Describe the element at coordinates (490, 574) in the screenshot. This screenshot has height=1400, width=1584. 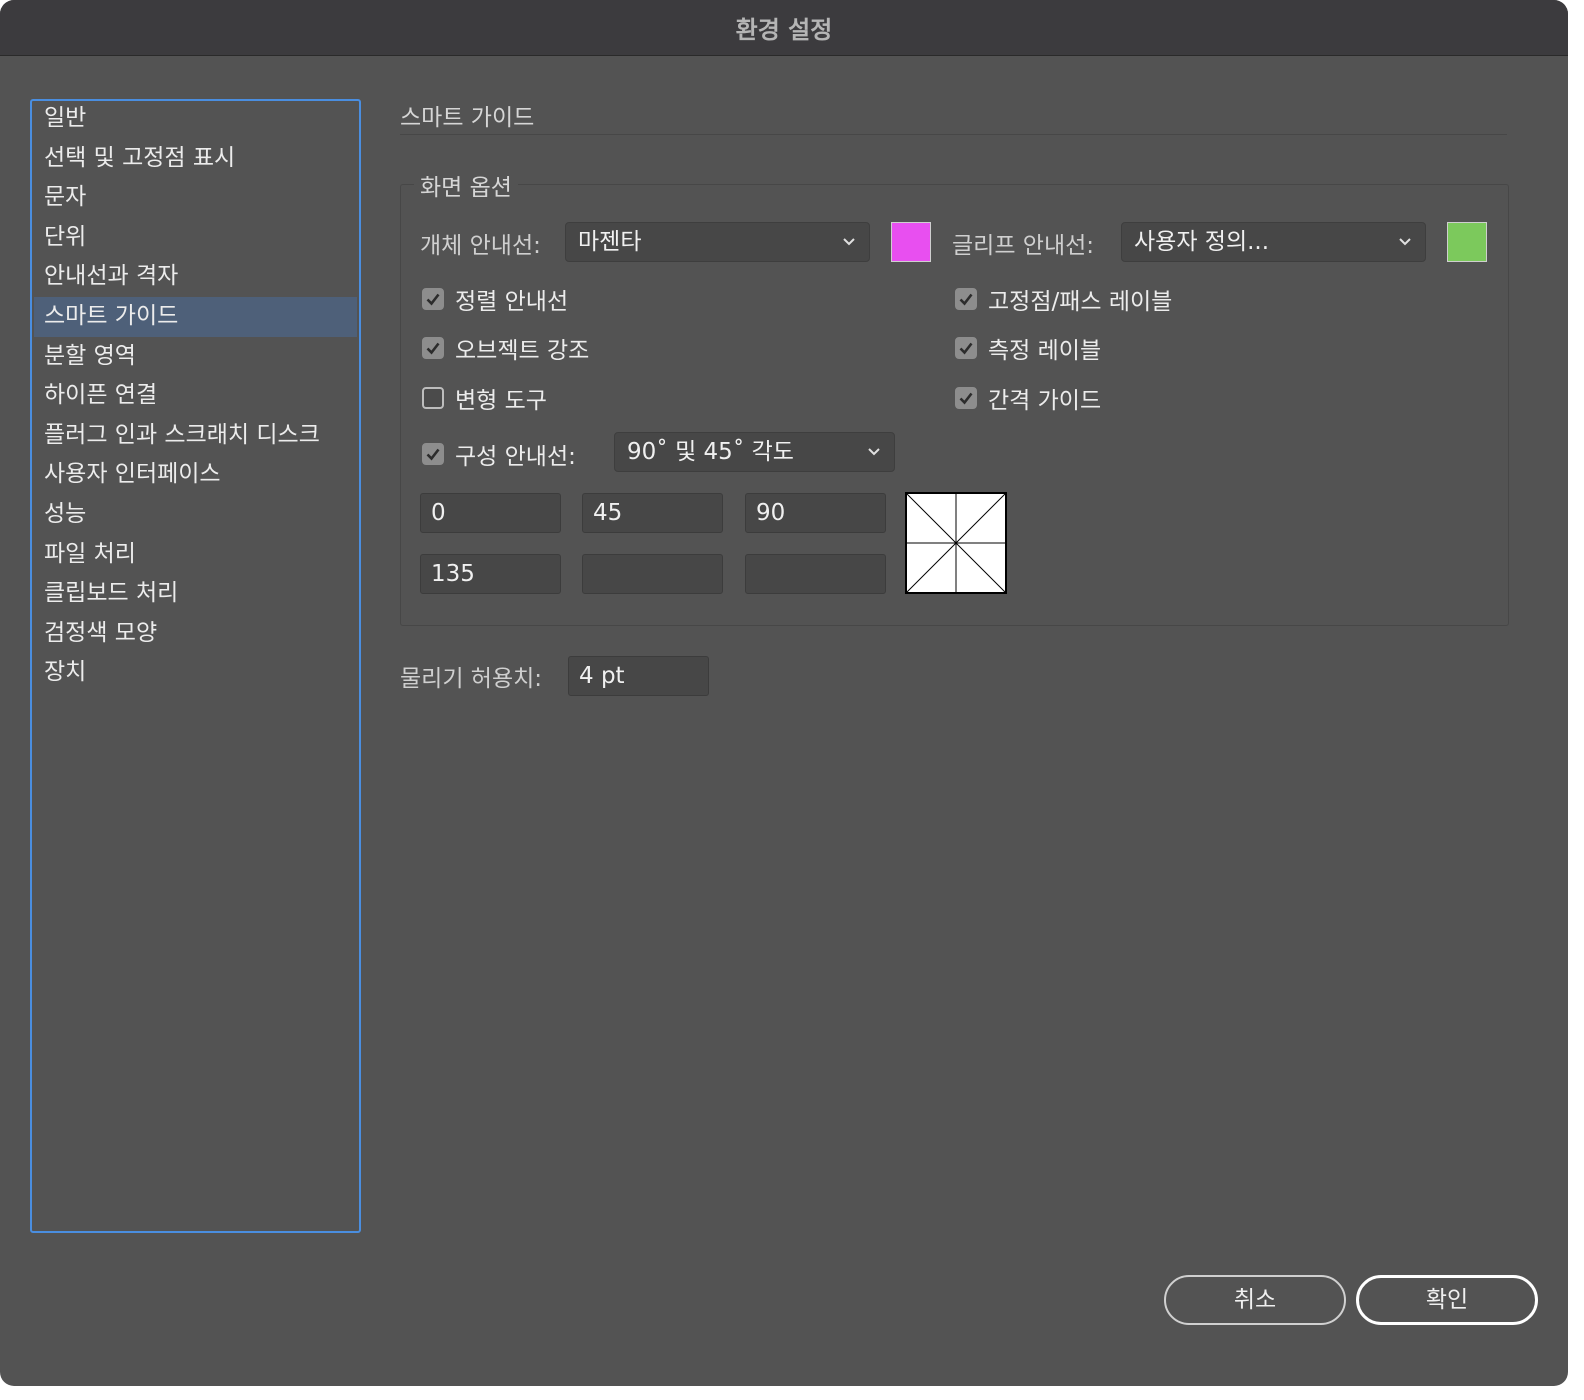
I see `angle-field-4: 135` at that location.